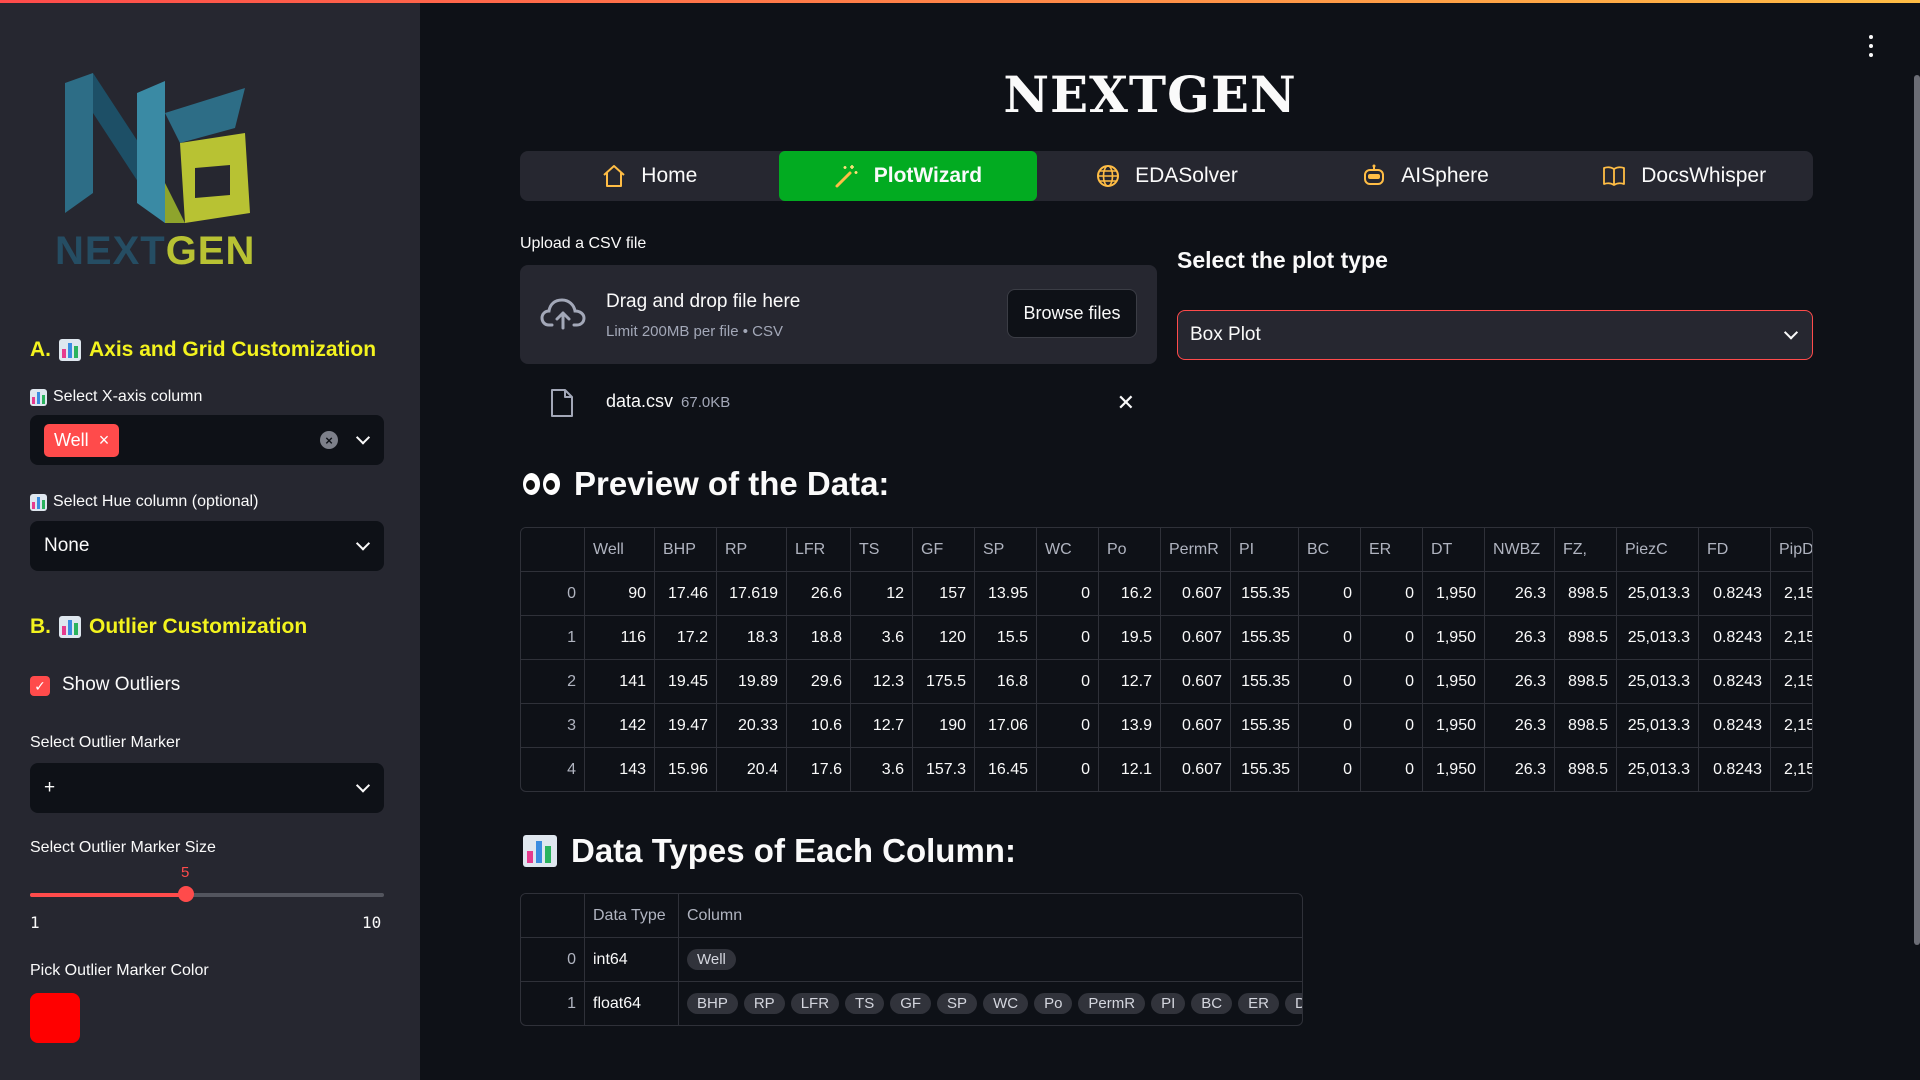 Image resolution: width=1920 pixels, height=1080 pixels. I want to click on hue-select: None, so click(207, 546).